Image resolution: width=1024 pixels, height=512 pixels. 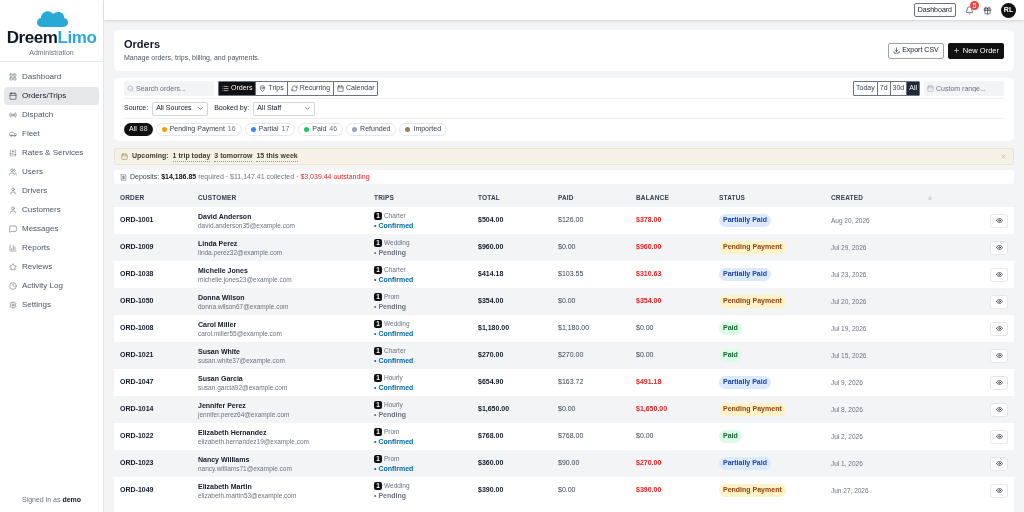 I want to click on nav-item: Users, so click(x=51, y=172).